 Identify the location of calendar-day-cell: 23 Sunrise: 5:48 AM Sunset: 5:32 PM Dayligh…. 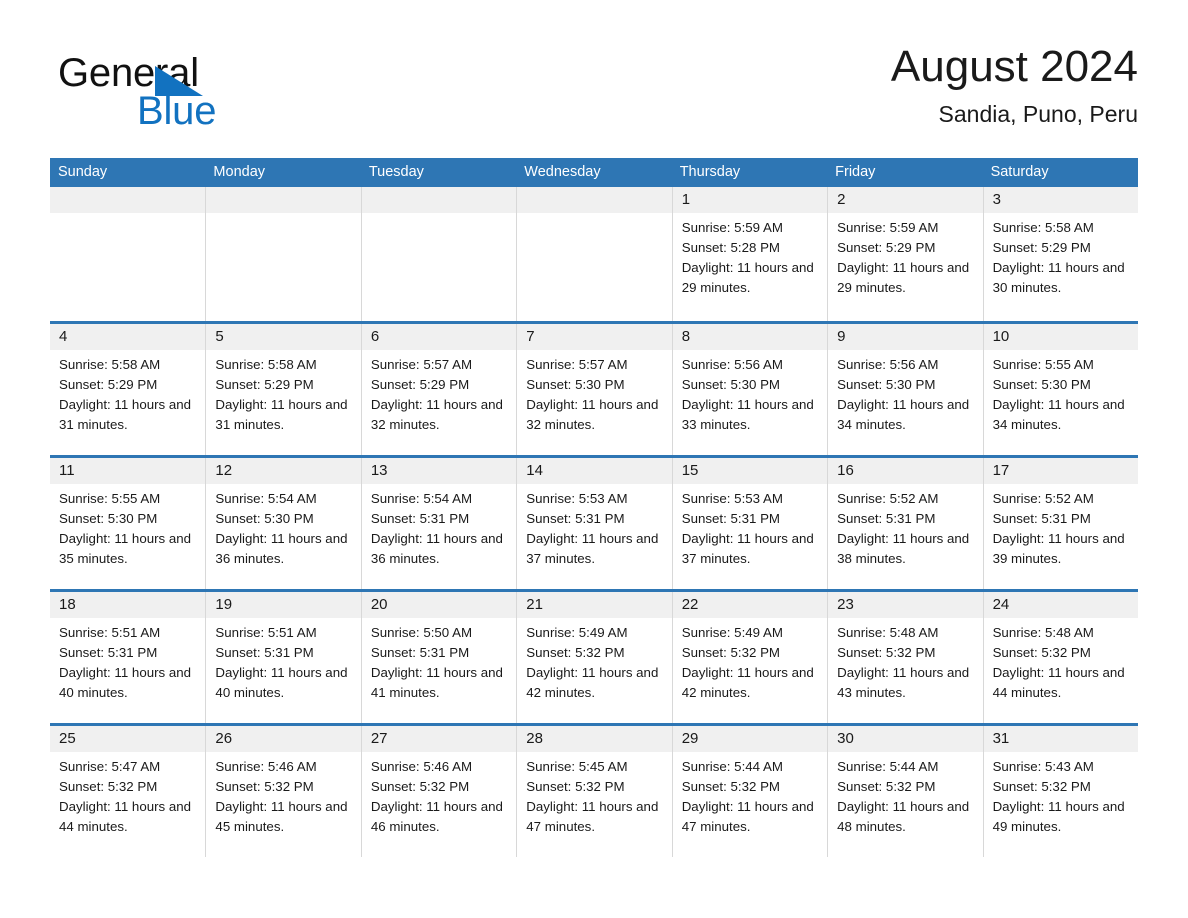
(905, 657).